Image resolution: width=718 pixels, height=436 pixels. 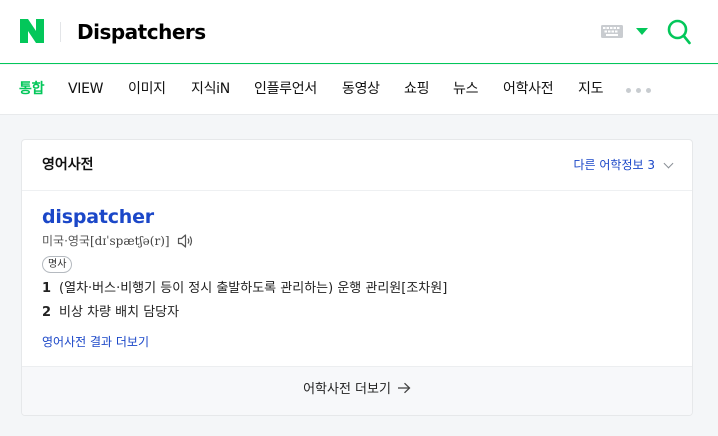 I want to click on pronunciation: 미국·영국[dɪˈspætʃə(r)], so click(x=118, y=241).